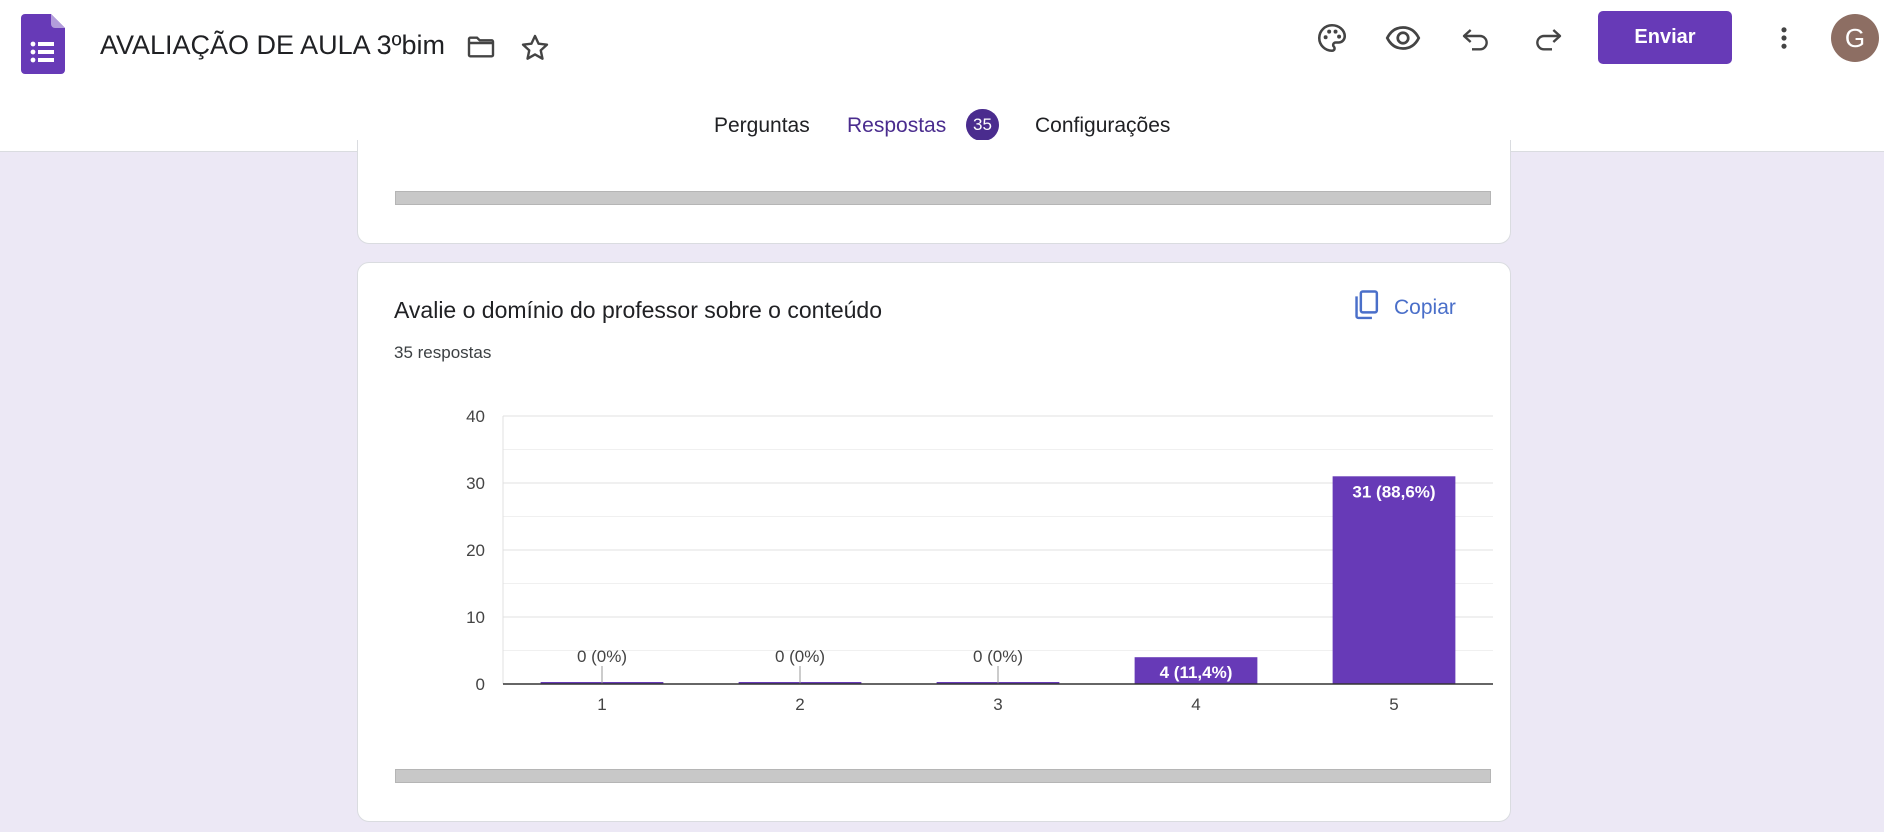  What do you see at coordinates (475, 416) in the screenshot?
I see `y-tick-label: 40` at bounding box center [475, 416].